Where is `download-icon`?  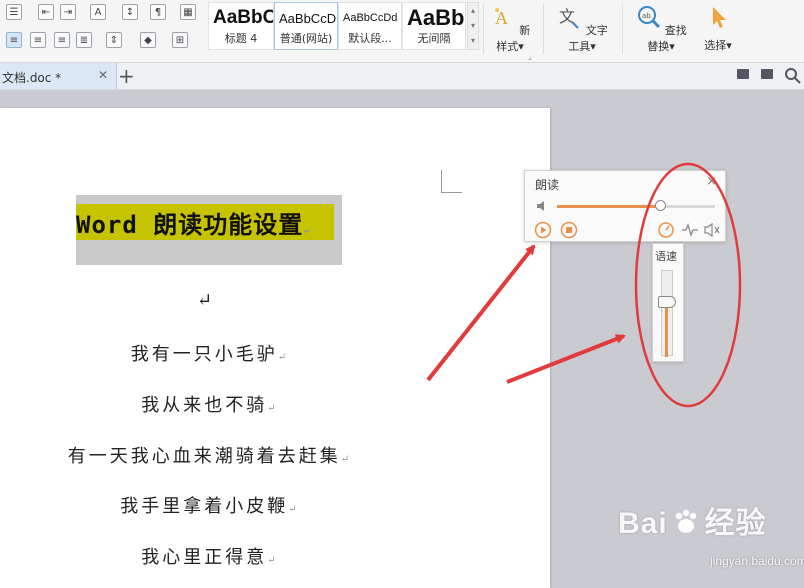
download-icon is located at coordinates (767, 74).